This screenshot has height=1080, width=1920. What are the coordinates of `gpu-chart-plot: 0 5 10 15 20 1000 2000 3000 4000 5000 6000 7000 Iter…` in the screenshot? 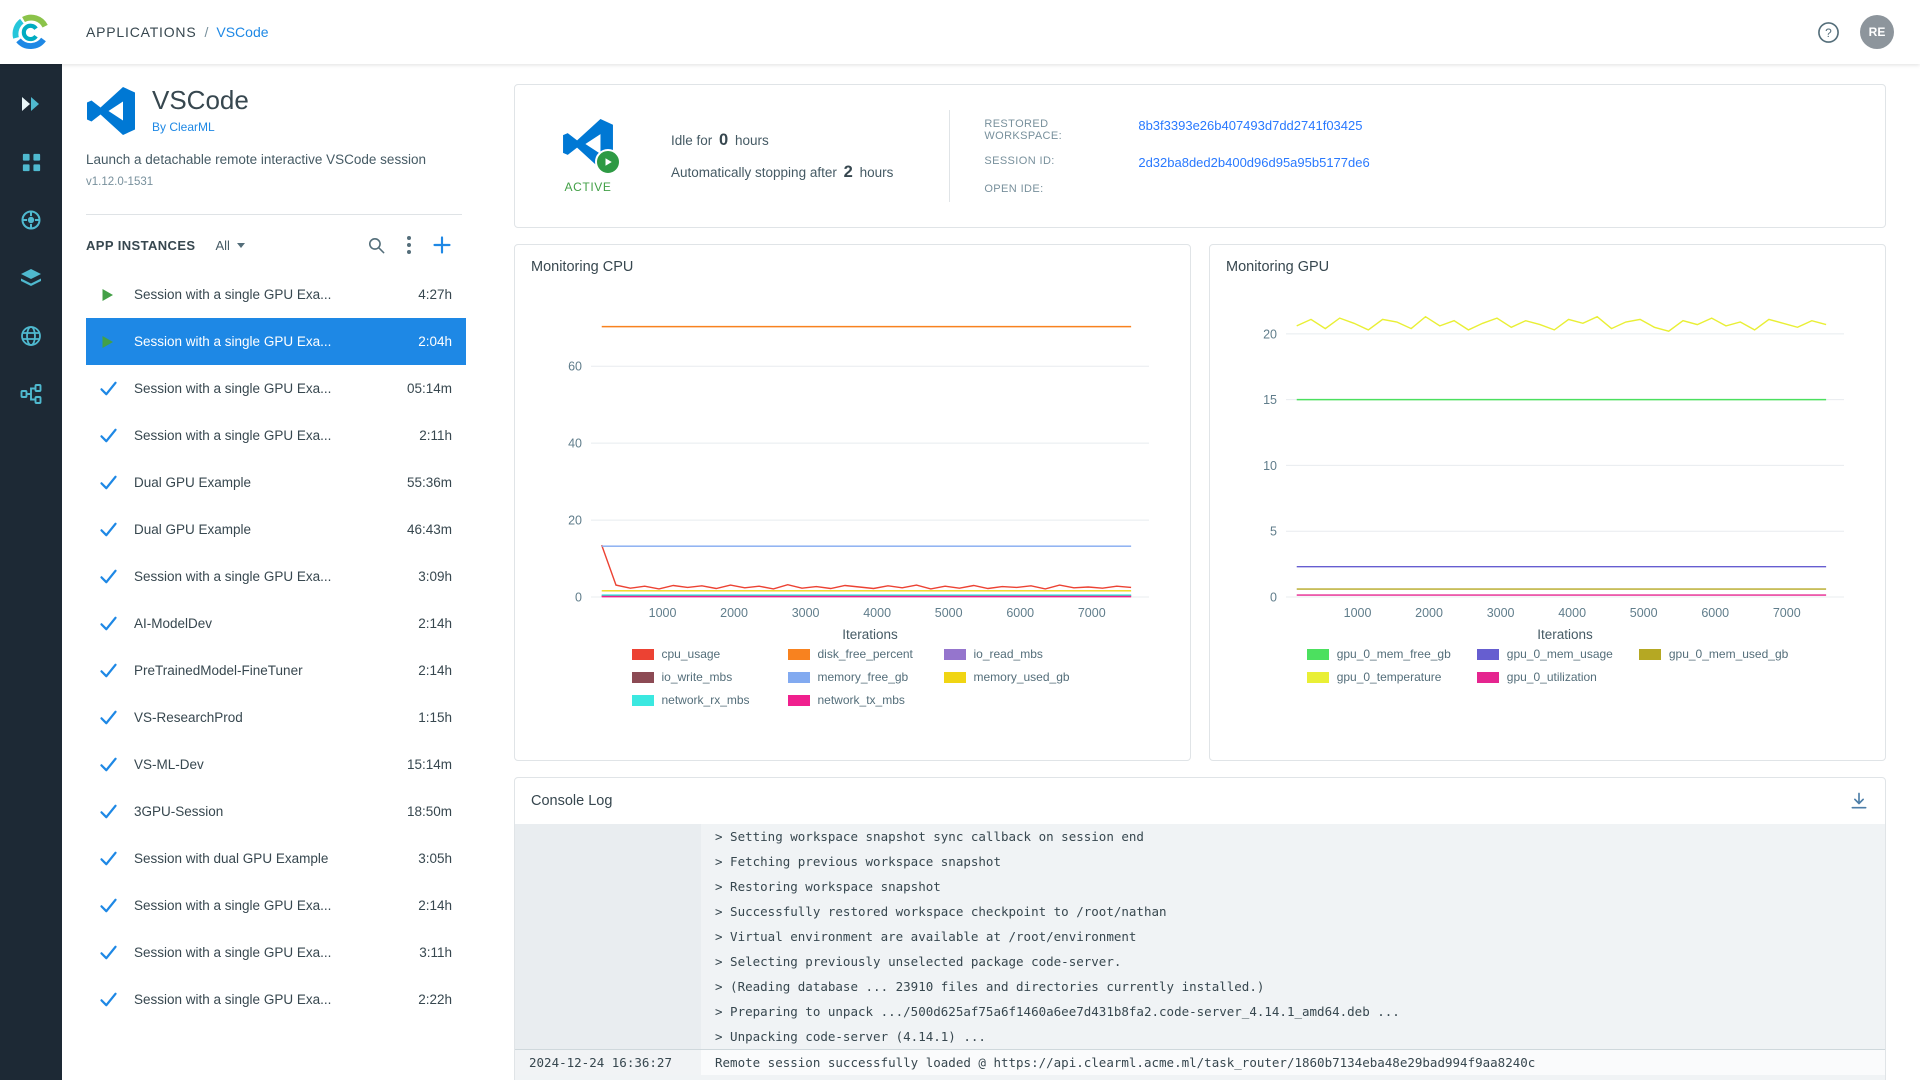 It's located at (1548, 463).